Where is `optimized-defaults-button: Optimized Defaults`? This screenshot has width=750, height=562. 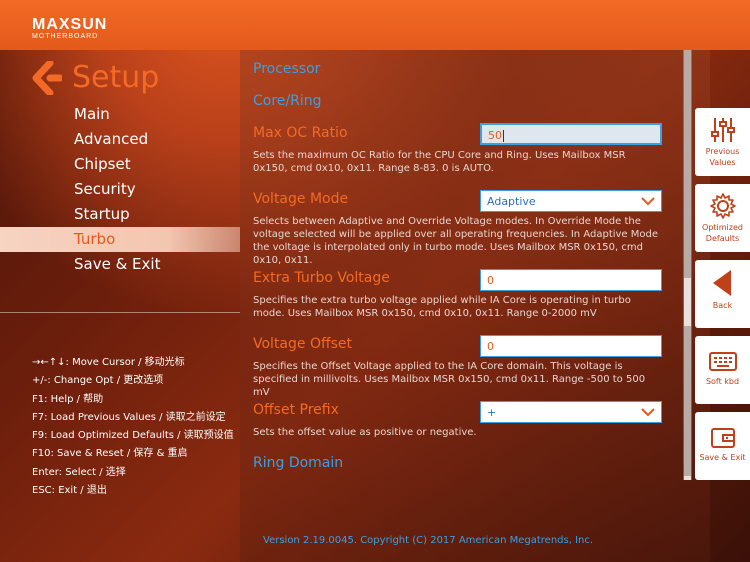 optimized-defaults-button: Optimized Defaults is located at coordinates (722, 218).